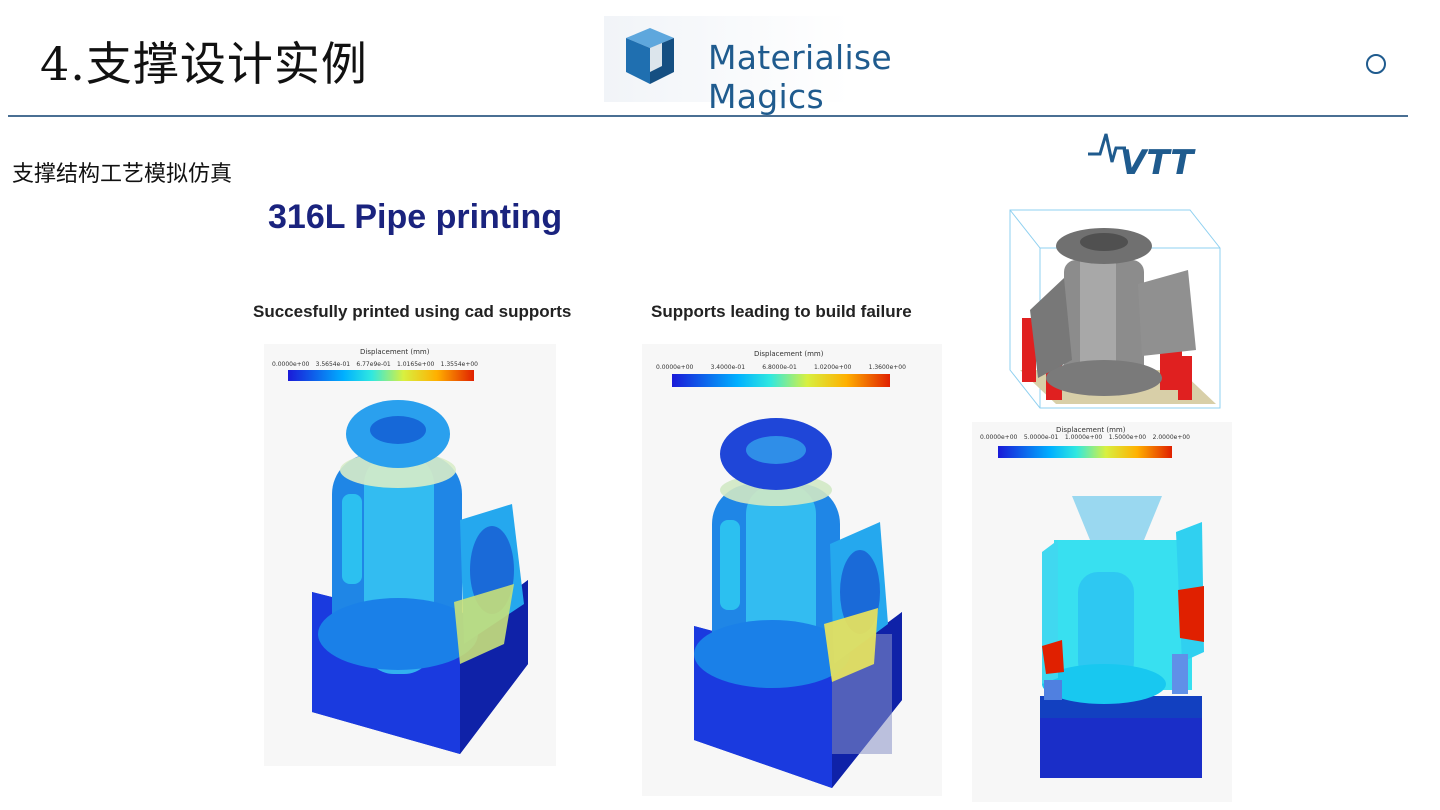 This screenshot has height=810, width=1440. I want to click on circle-icon, so click(1376, 64).